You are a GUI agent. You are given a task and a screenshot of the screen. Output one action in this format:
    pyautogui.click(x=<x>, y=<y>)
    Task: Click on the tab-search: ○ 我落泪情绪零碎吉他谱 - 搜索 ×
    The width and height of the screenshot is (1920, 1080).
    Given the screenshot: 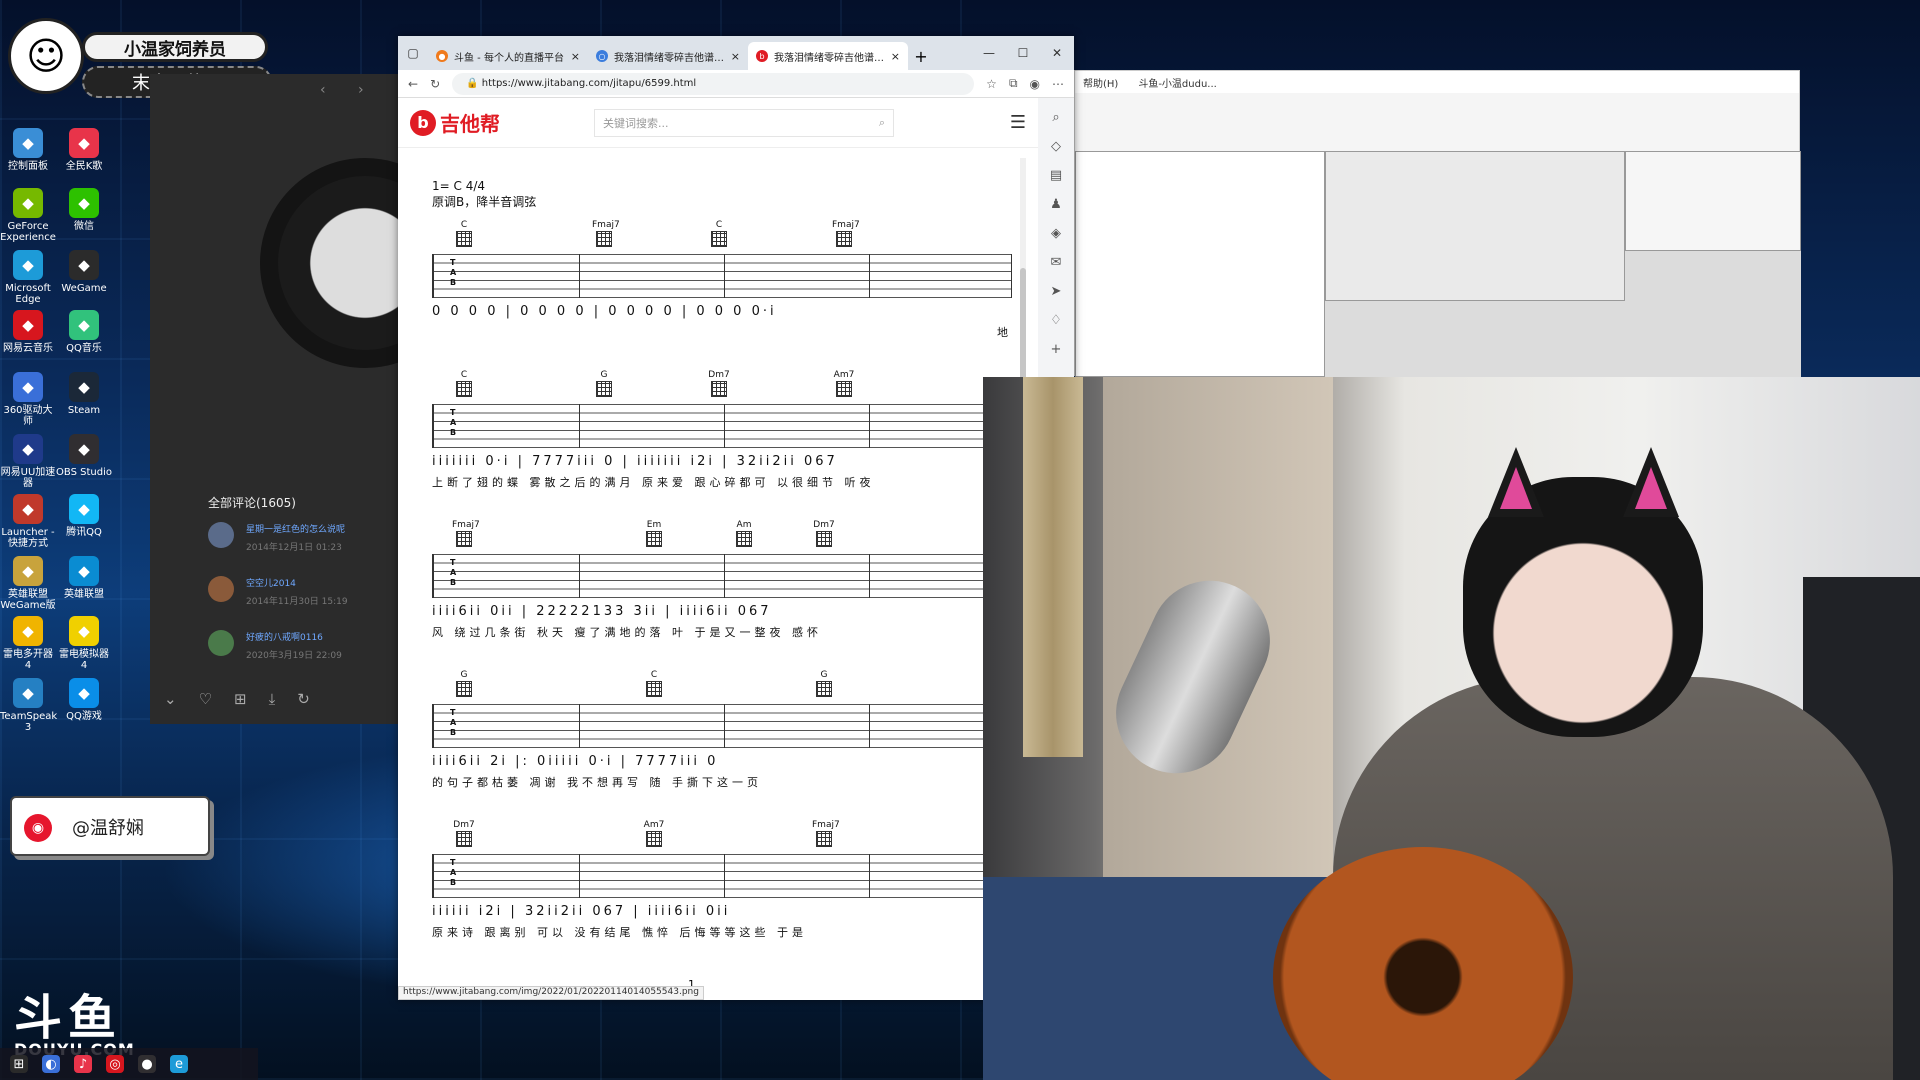 What is the action you would take?
    pyautogui.click(x=668, y=56)
    